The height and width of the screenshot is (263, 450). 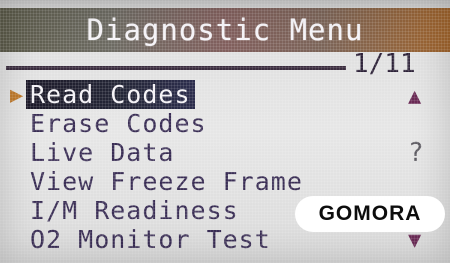 What do you see at coordinates (118, 123) in the screenshot?
I see `menu-item-label: Erase Codes` at bounding box center [118, 123].